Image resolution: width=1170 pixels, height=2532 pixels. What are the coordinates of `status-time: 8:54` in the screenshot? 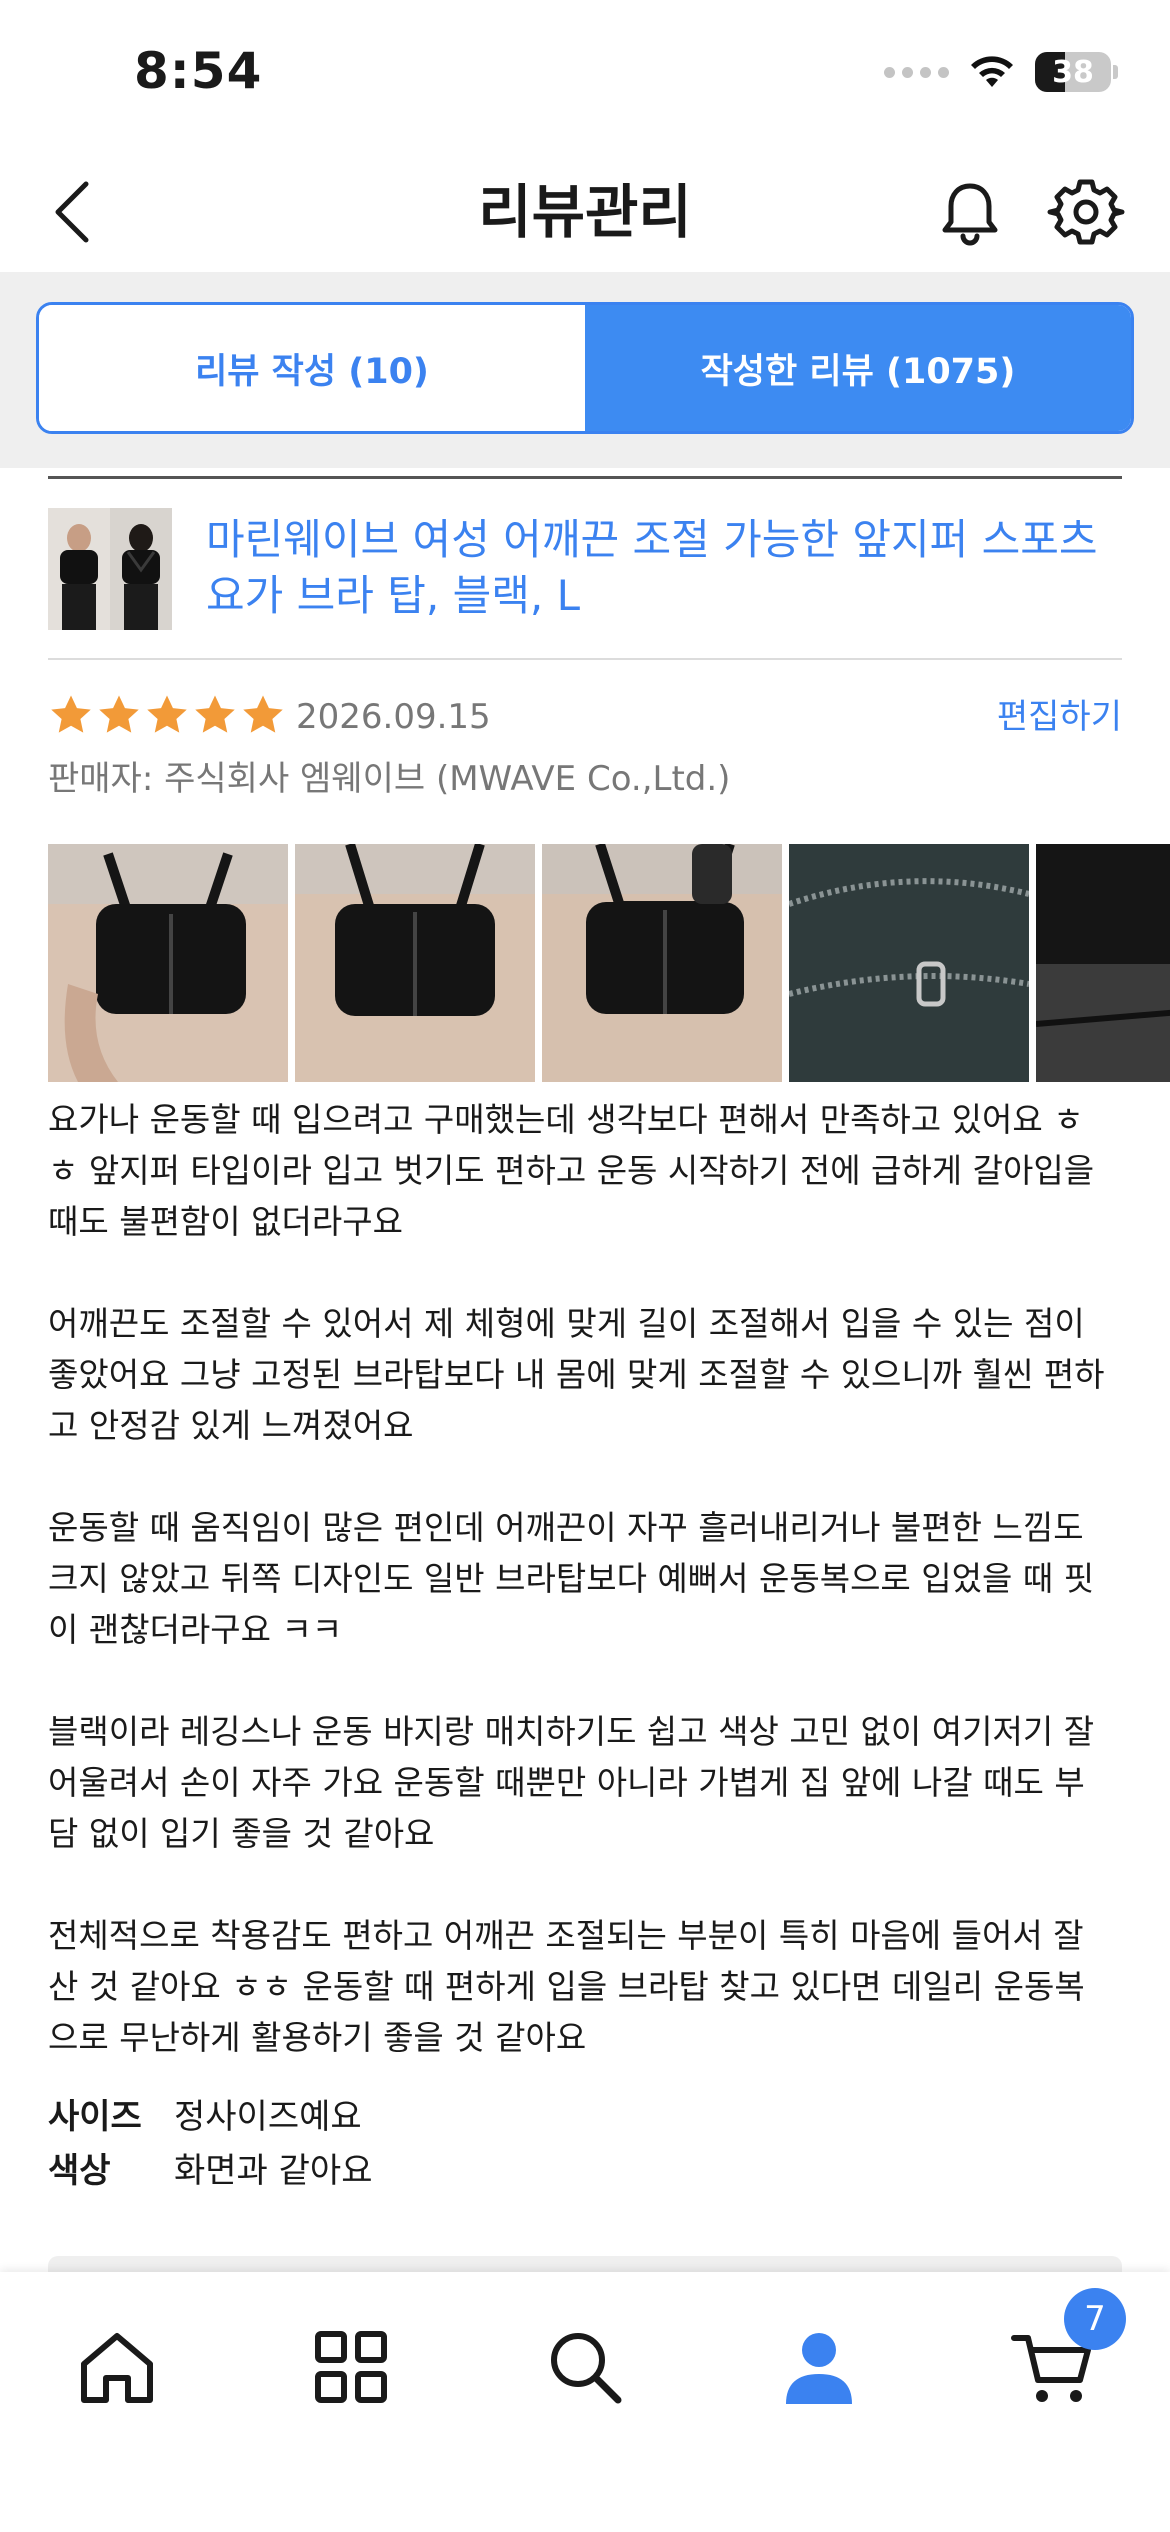 It's located at (198, 71).